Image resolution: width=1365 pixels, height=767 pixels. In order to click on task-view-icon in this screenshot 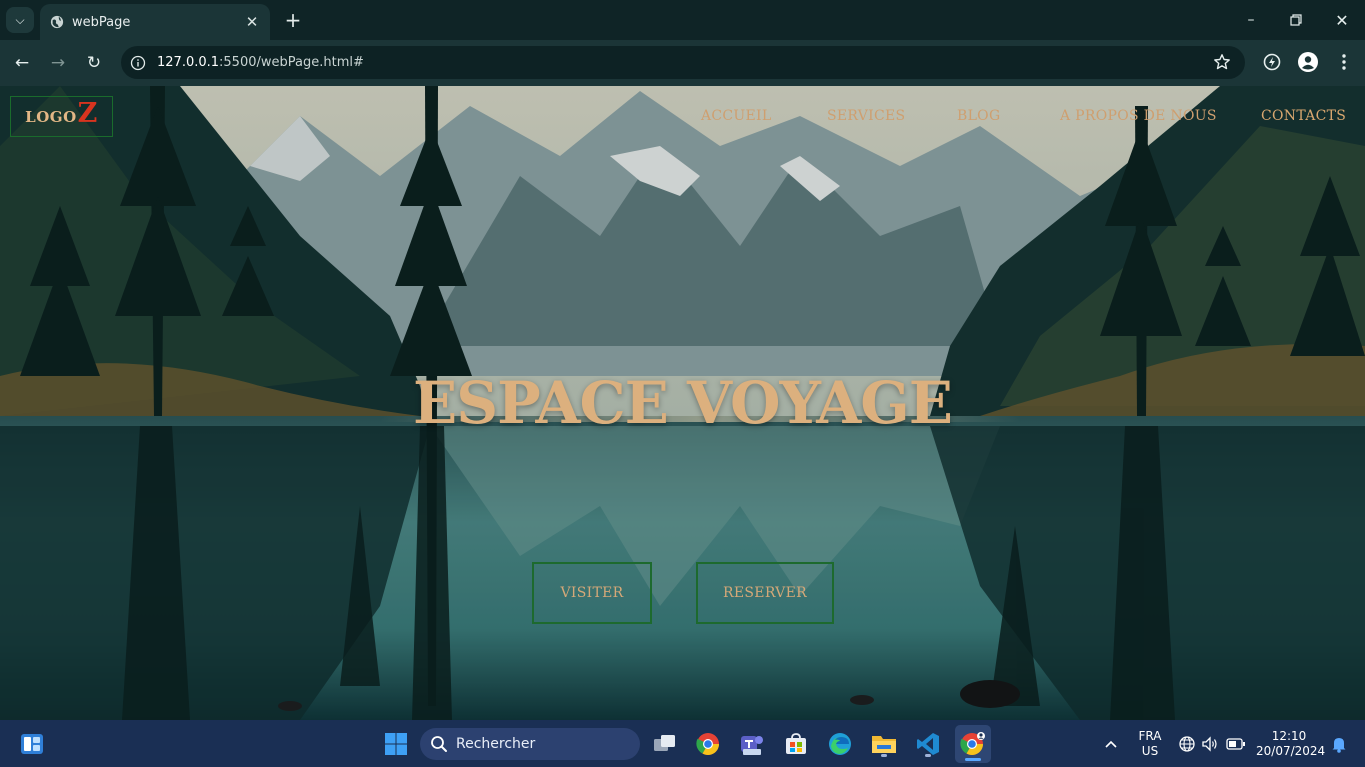, I will do `click(664, 743)`.